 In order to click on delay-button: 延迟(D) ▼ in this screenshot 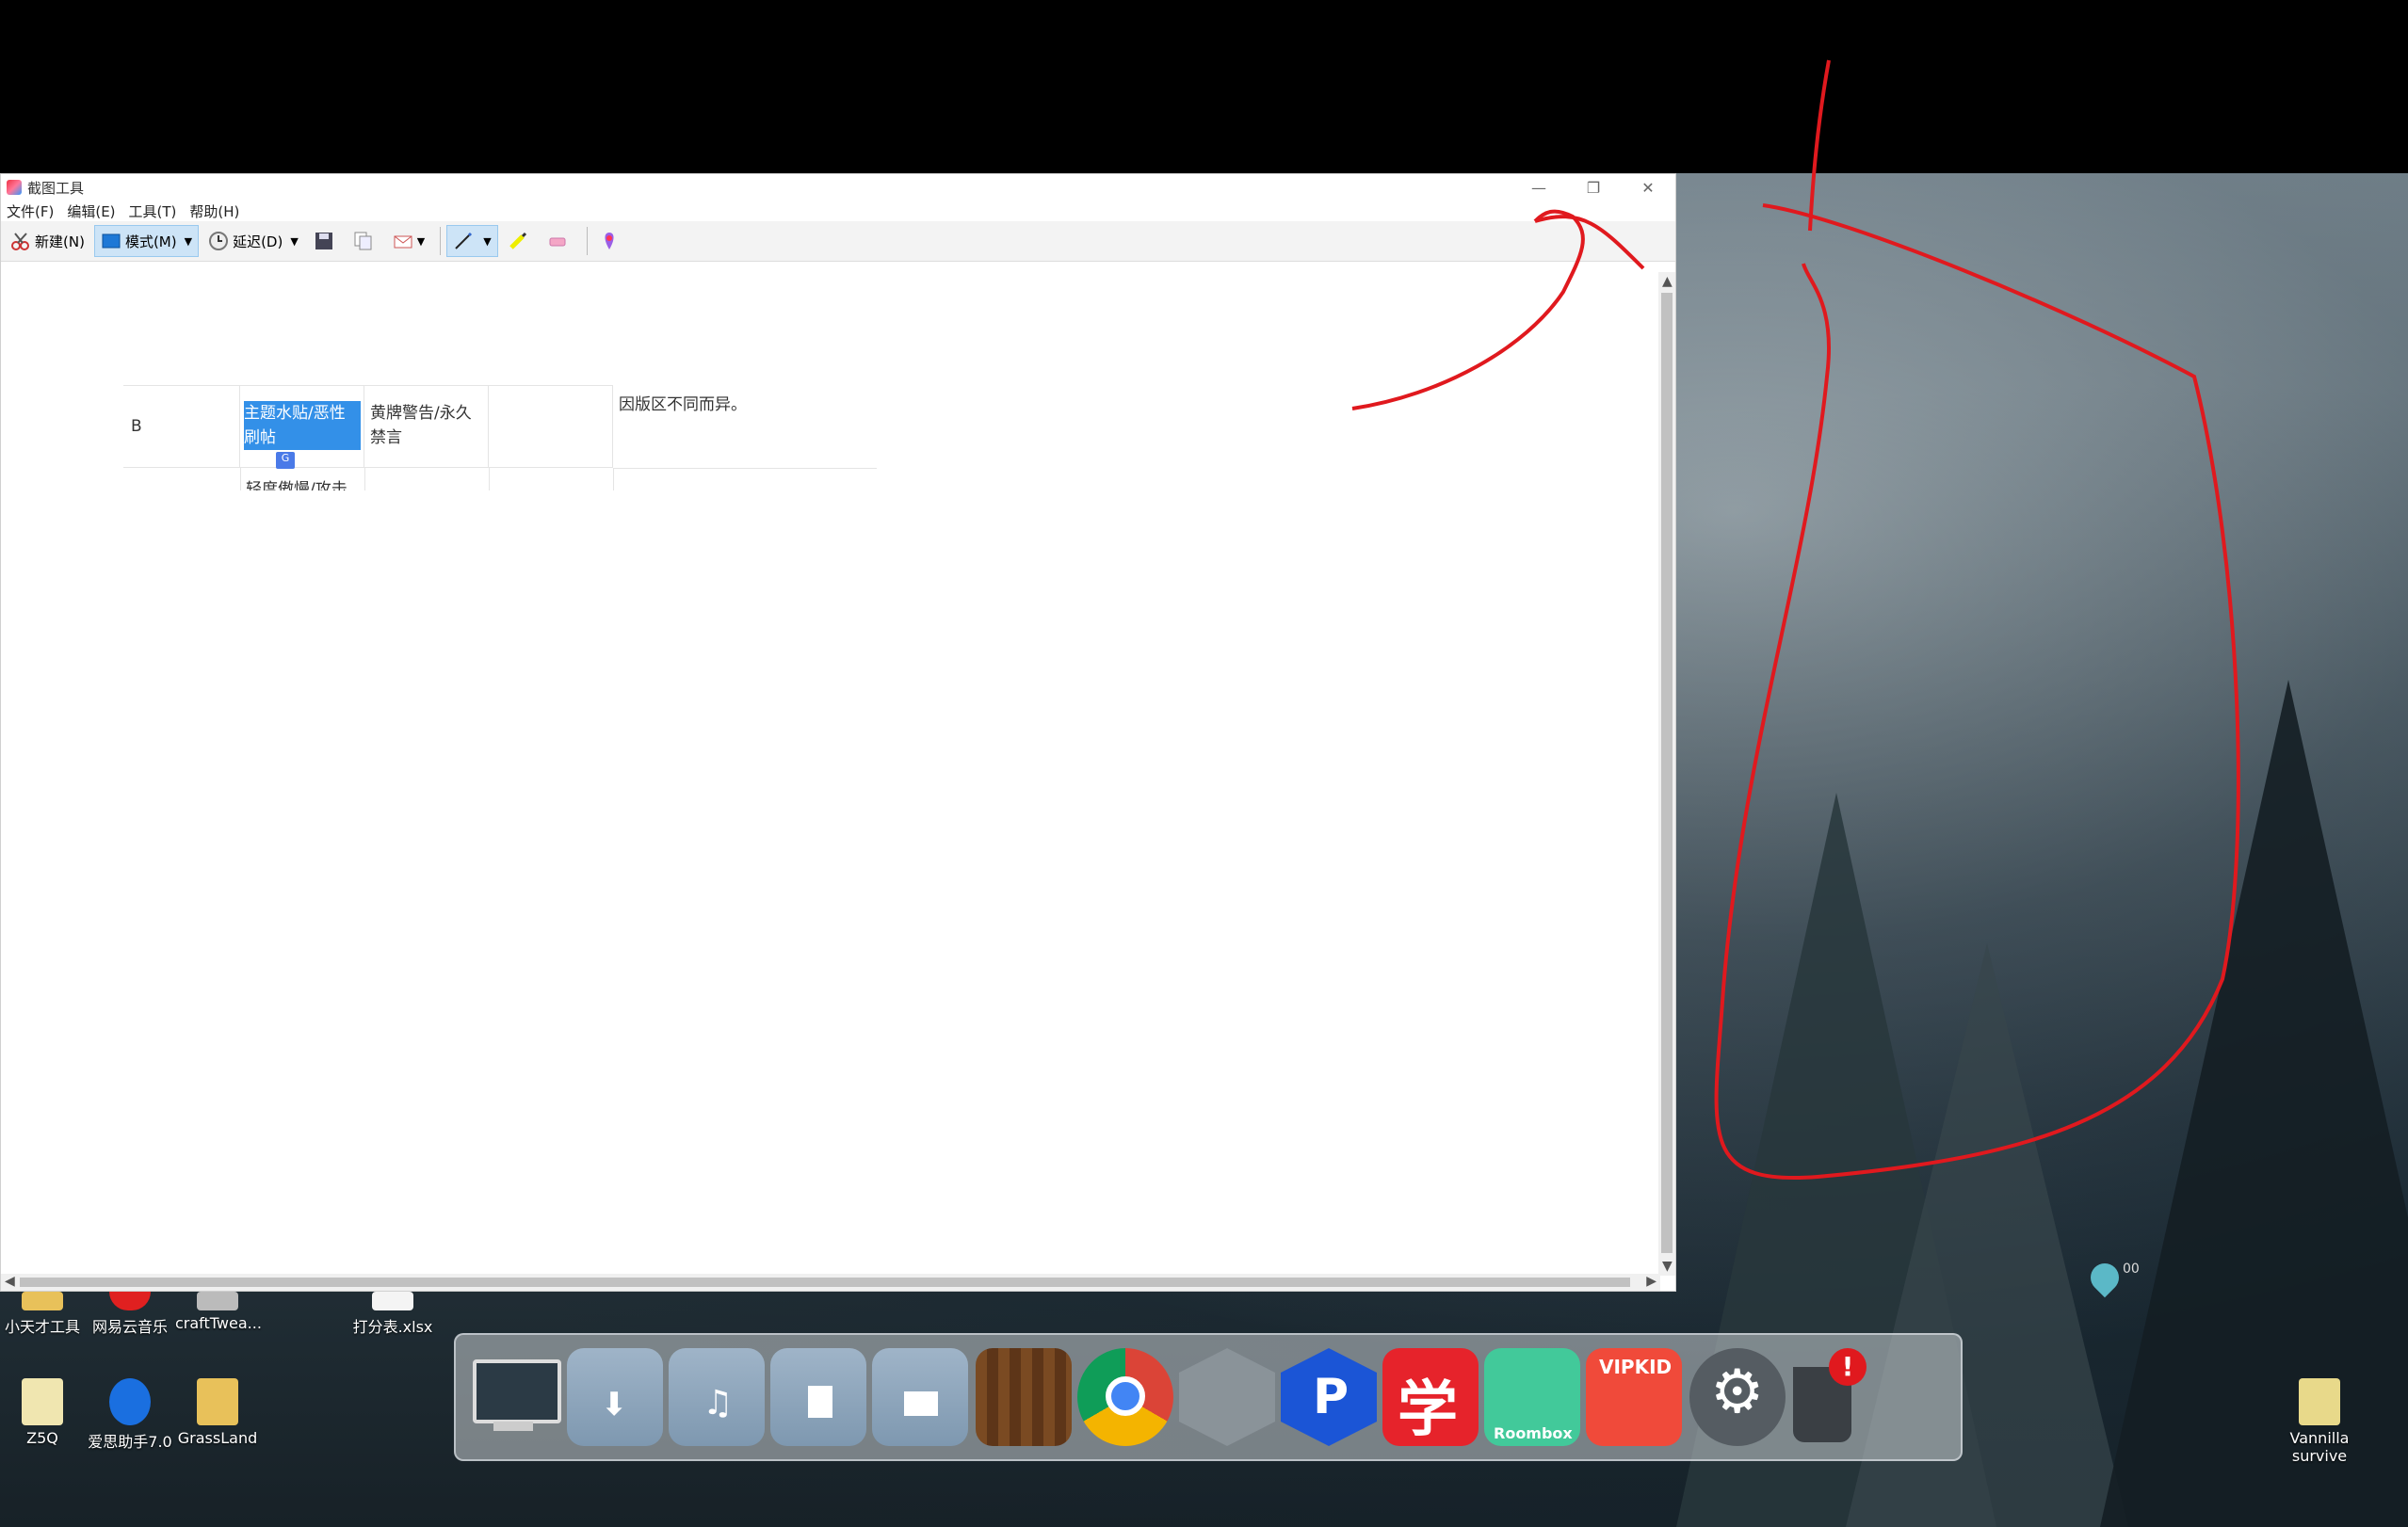, I will do `click(253, 241)`.